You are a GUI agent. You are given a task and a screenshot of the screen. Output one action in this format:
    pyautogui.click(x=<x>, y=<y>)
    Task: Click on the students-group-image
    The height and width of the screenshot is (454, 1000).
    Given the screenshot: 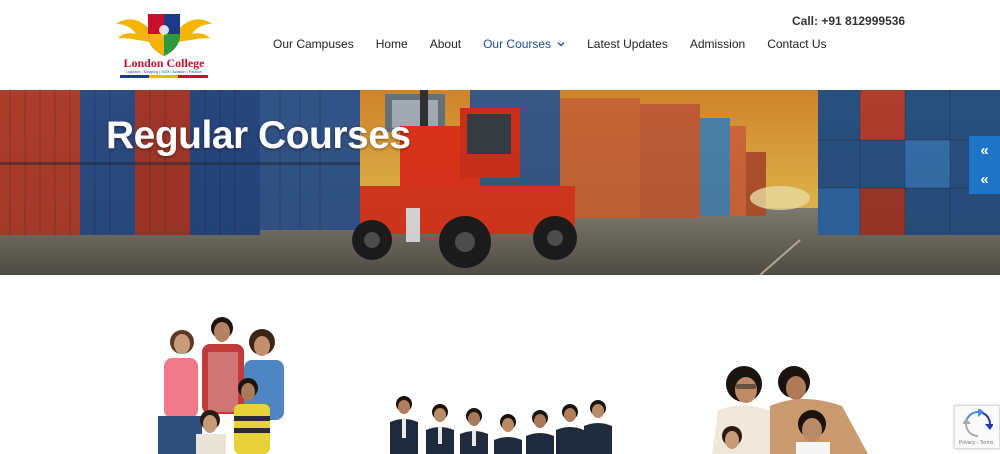 What is the action you would take?
    pyautogui.click(x=230, y=383)
    